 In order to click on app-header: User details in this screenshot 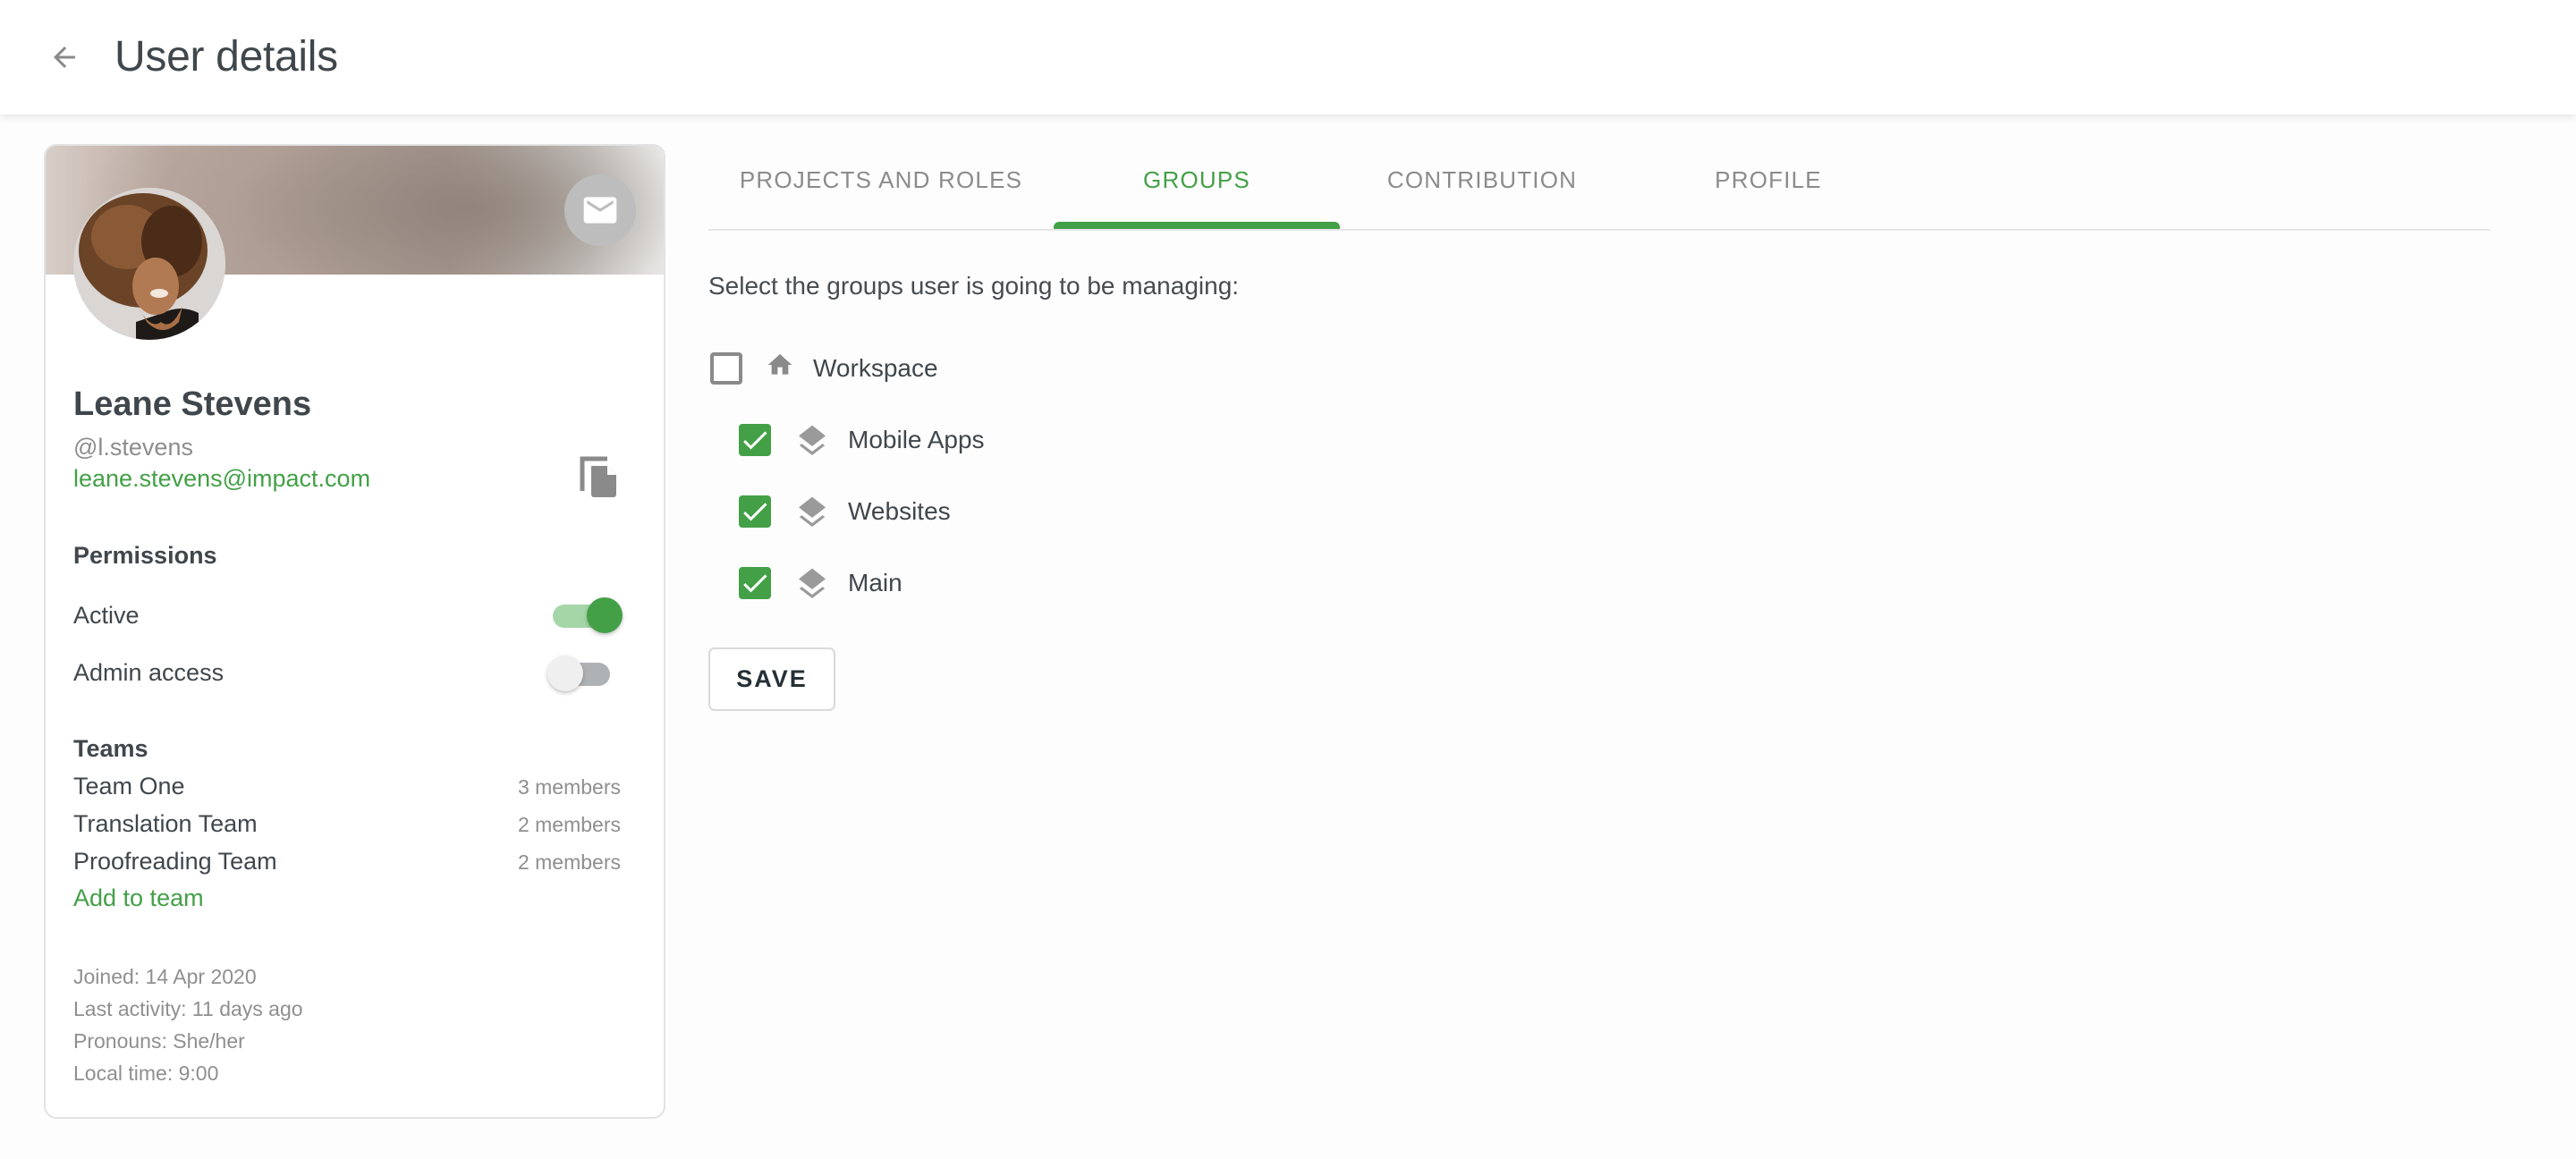, I will do `click(1288, 57)`.